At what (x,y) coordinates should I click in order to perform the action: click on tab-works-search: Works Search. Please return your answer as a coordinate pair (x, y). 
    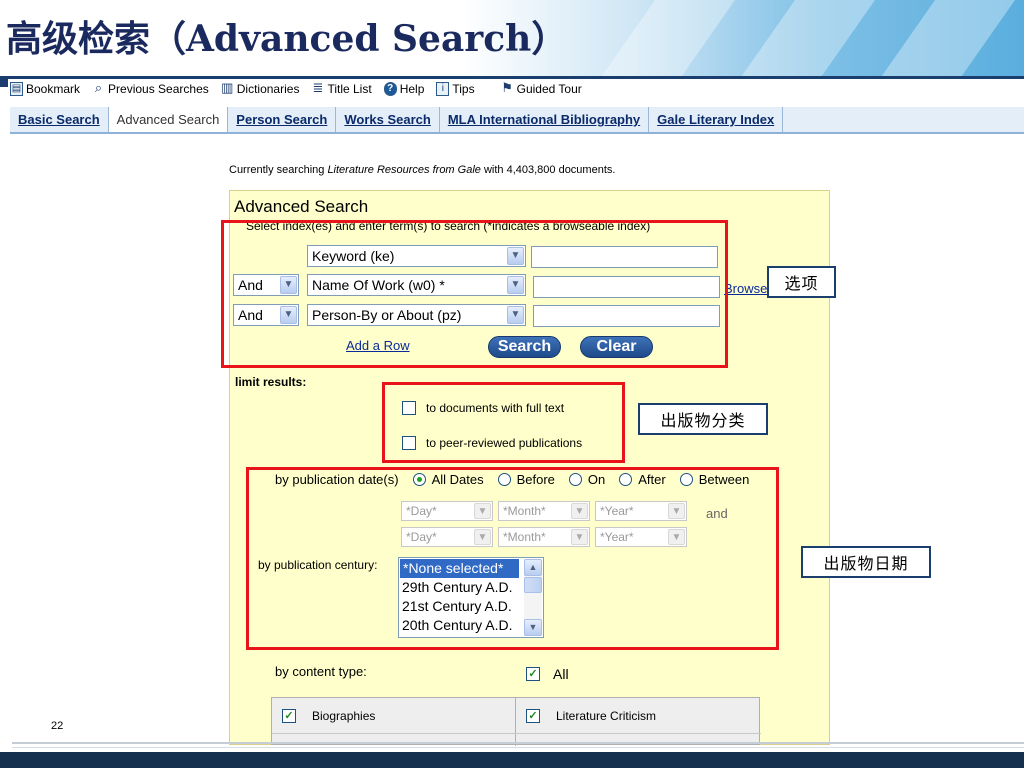
    Looking at the image, I should click on (388, 119).